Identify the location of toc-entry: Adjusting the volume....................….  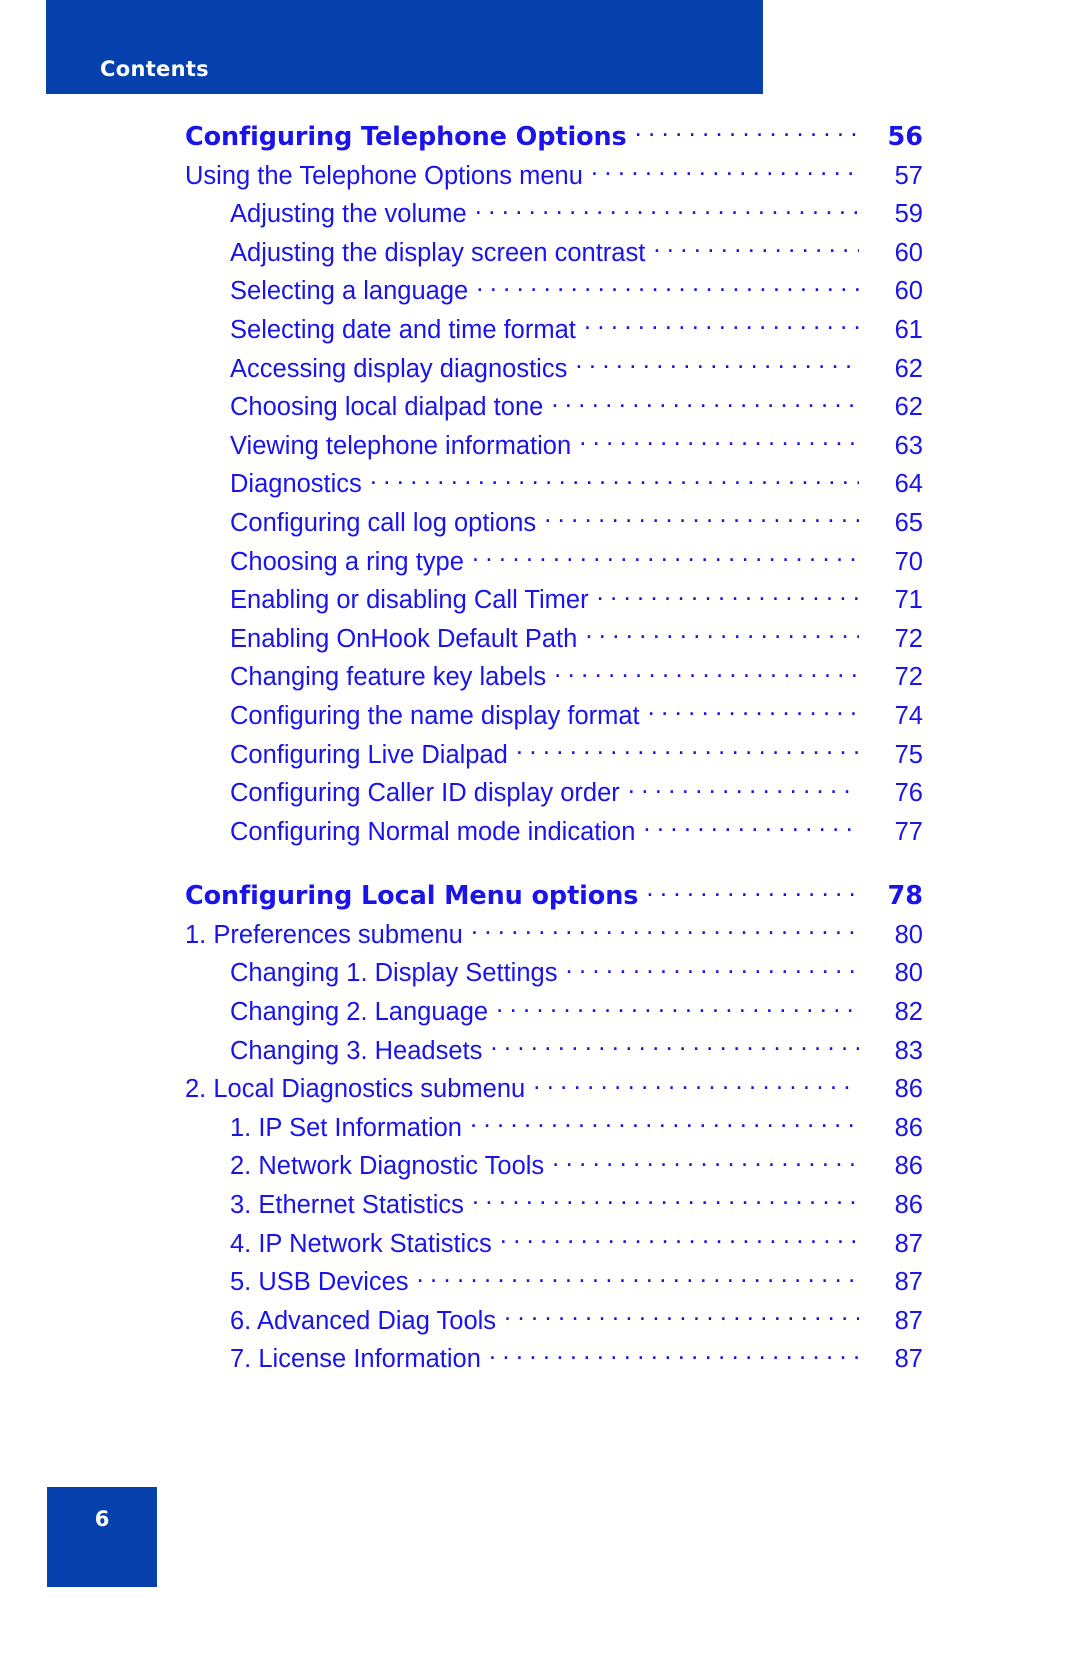
(540, 214).